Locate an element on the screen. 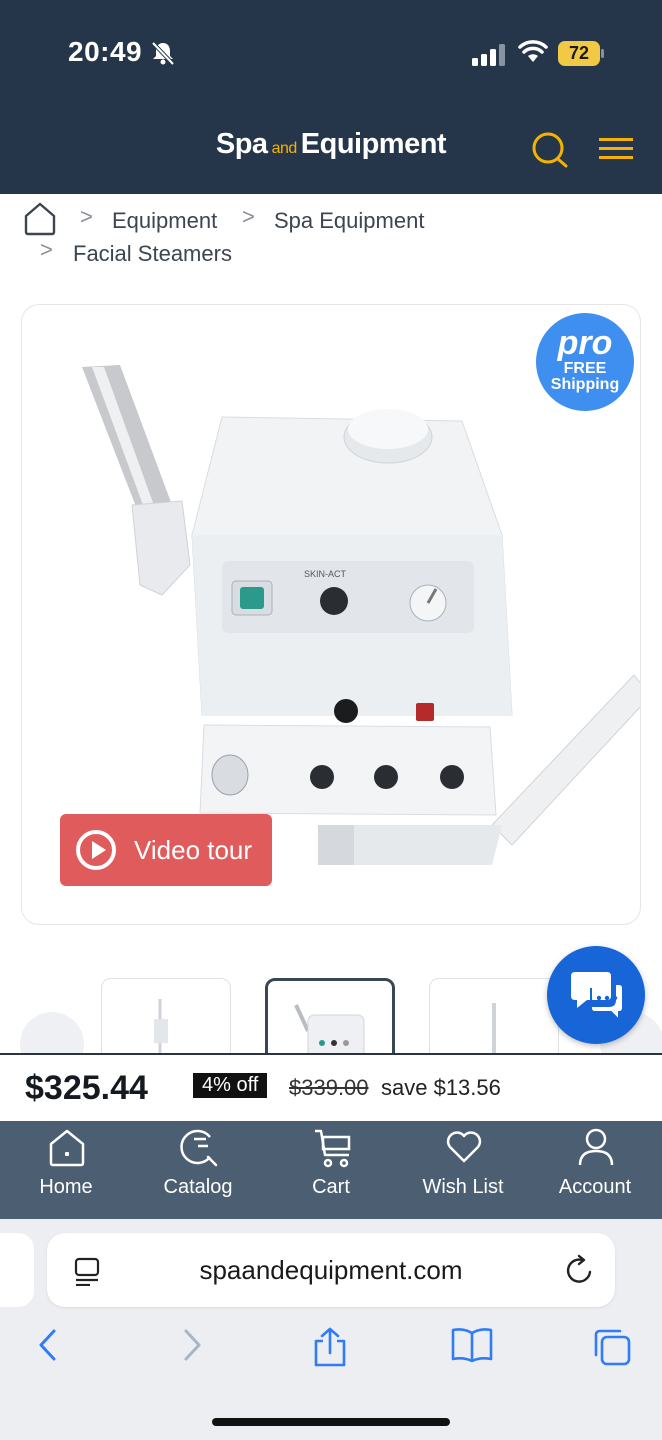 The width and height of the screenshot is (662, 1440). pro-badge-text: pro is located at coordinates (585, 343).